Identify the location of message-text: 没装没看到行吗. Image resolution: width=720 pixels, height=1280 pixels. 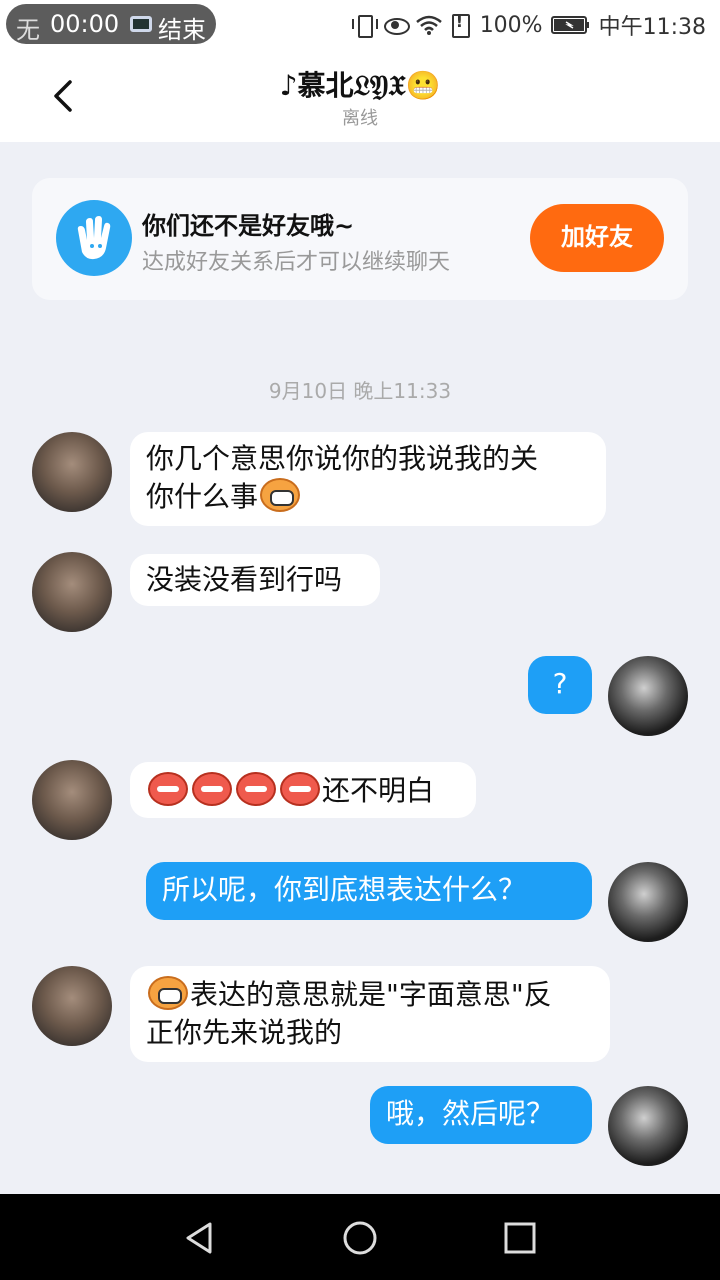
(244, 579).